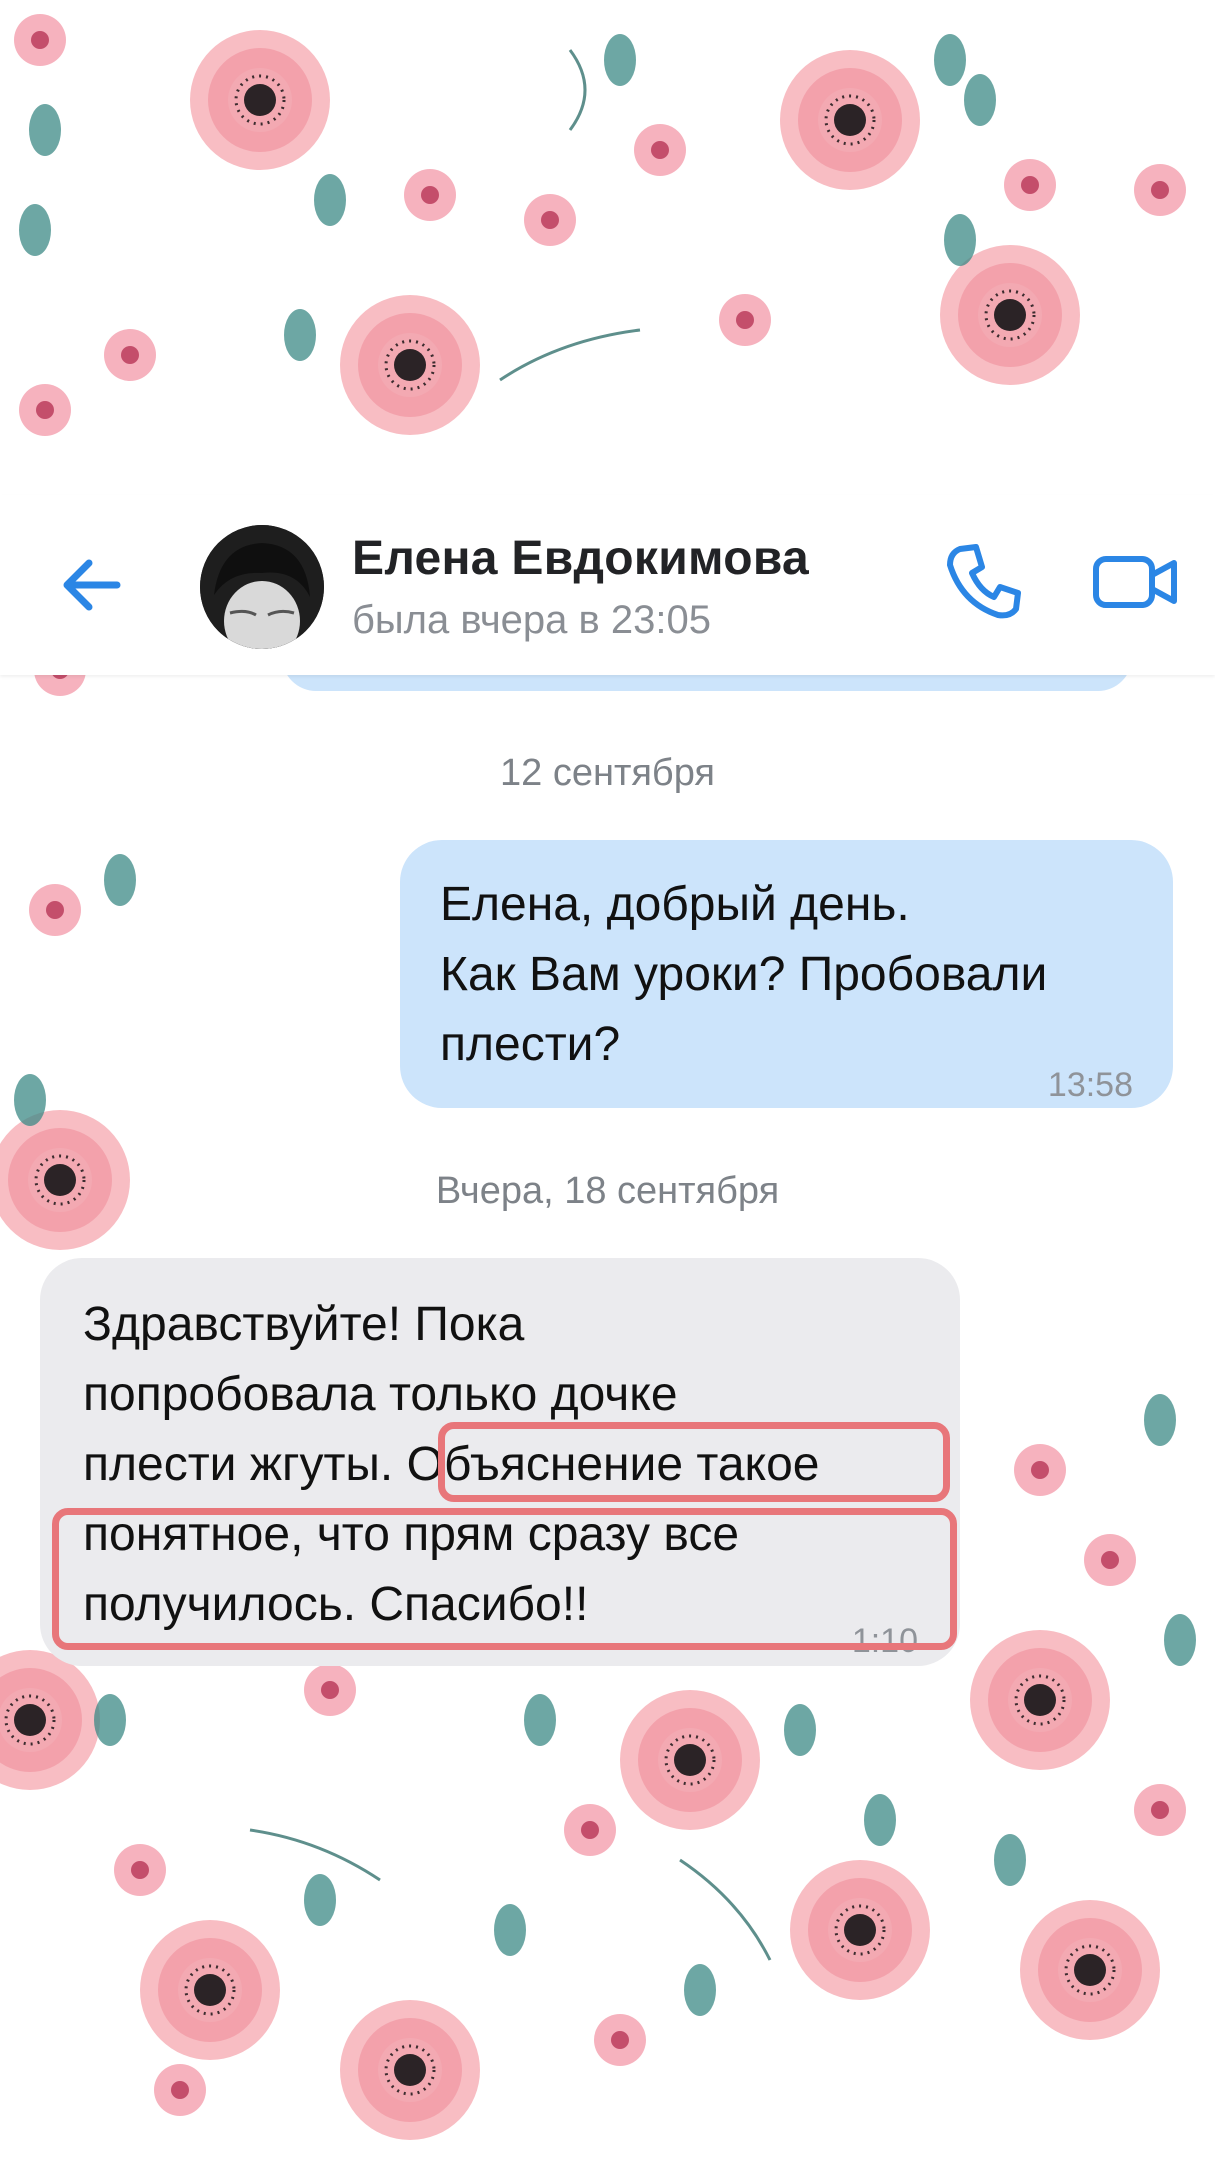 The width and height of the screenshot is (1215, 2160). Describe the element at coordinates (262, 587) in the screenshot. I see `avatar` at that location.